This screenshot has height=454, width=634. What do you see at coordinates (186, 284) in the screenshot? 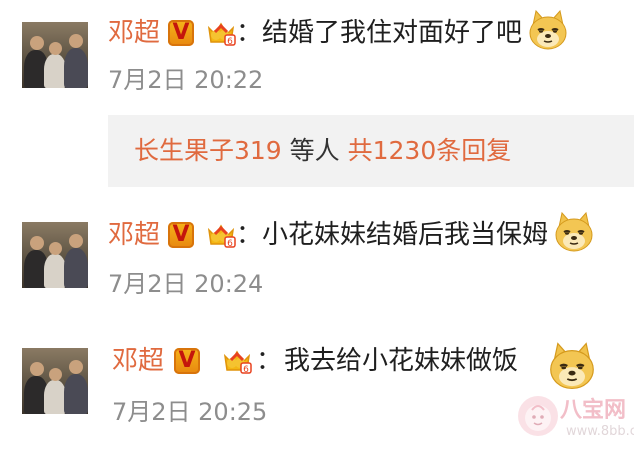
I see `timestamp: 7月2日 20:24` at bounding box center [186, 284].